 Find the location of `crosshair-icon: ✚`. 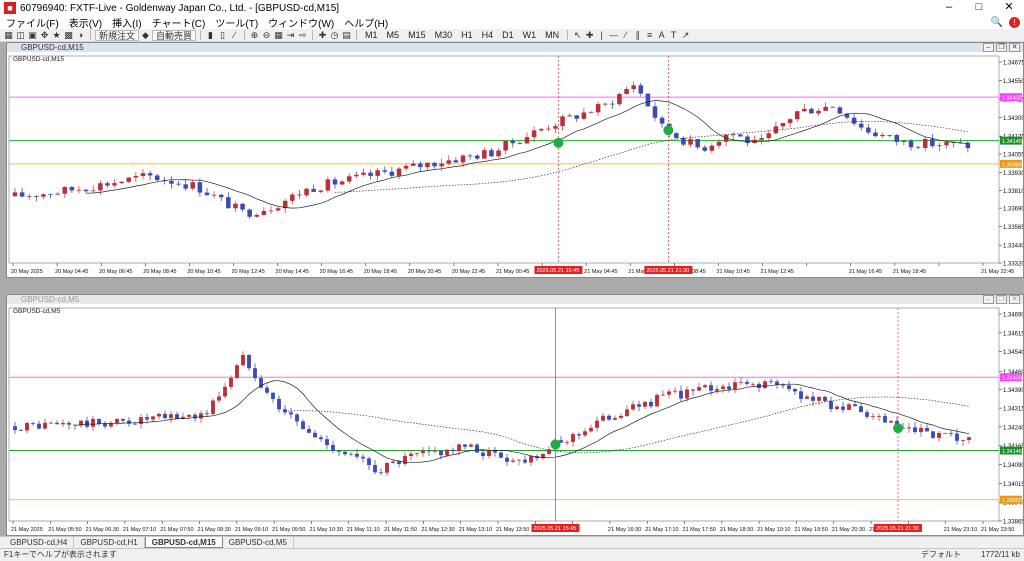

crosshair-icon: ✚ is located at coordinates (589, 35).